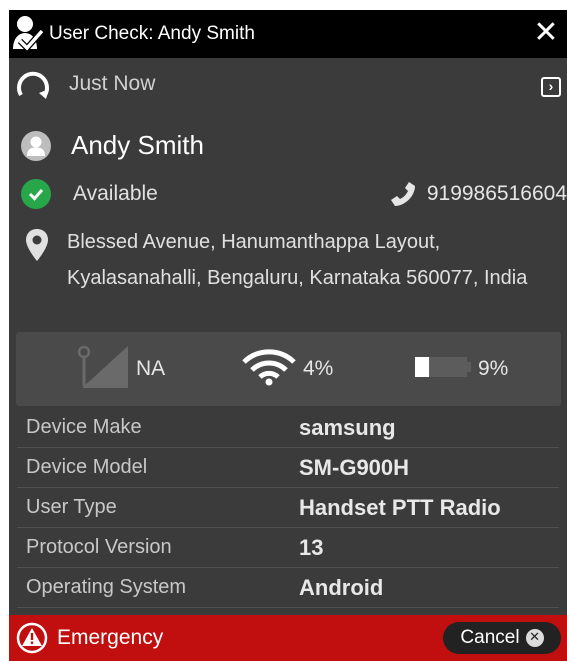 This screenshot has height=661, width=567. I want to click on expand-button: ›, so click(551, 87).